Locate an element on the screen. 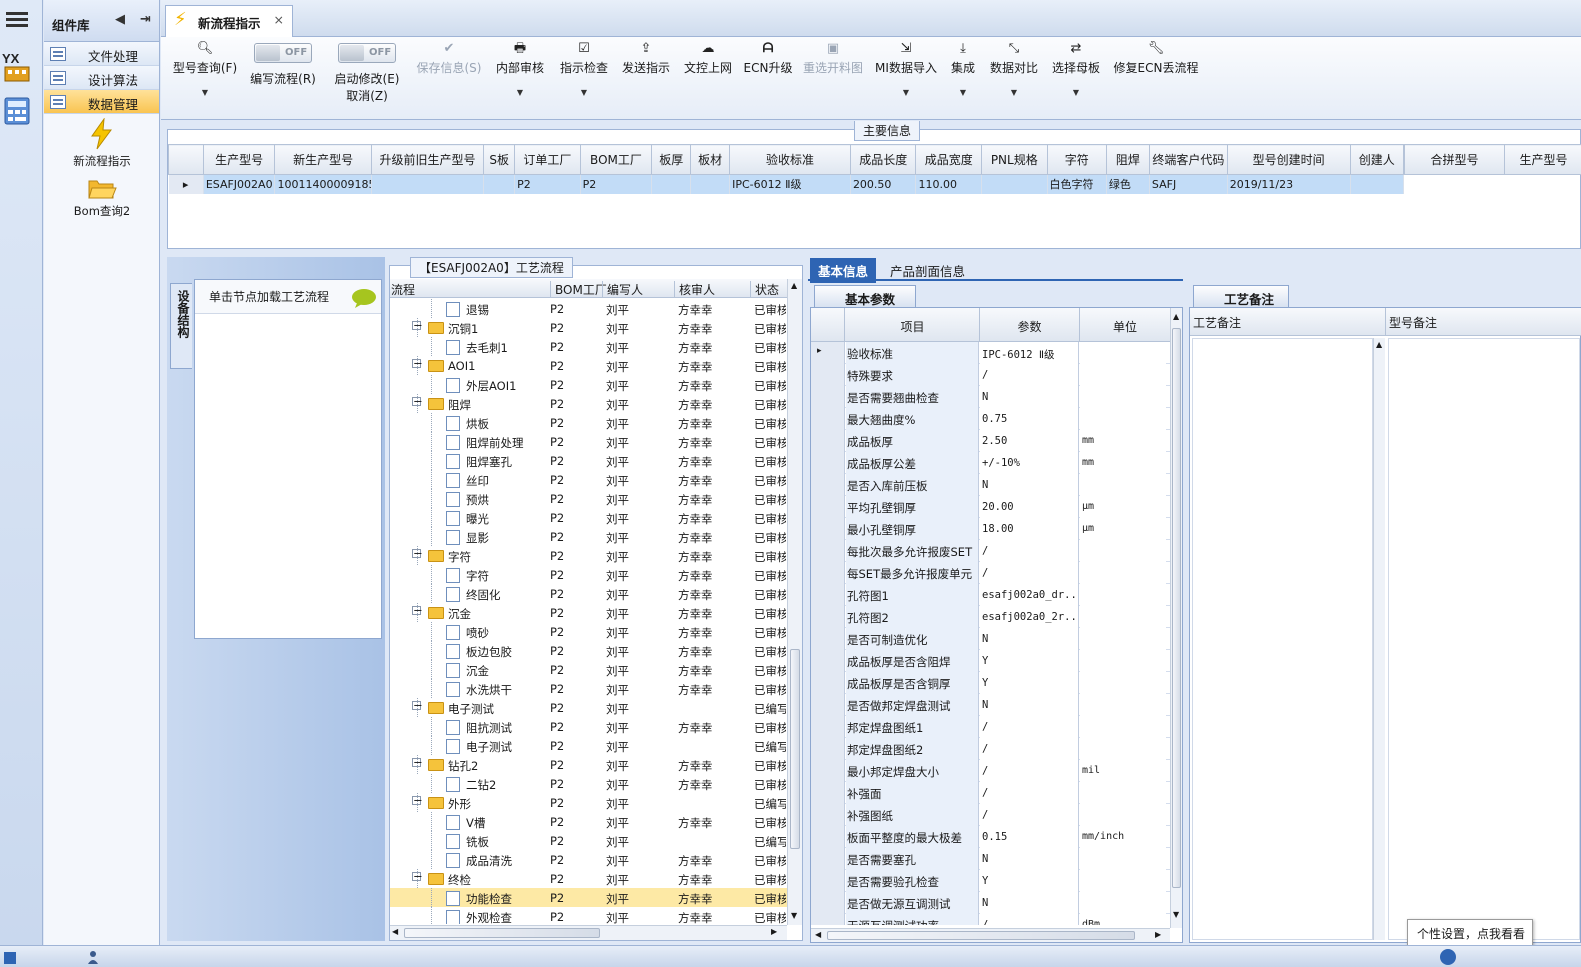  integrate-button: ⤓ 集成 ▼ is located at coordinates (963, 78).